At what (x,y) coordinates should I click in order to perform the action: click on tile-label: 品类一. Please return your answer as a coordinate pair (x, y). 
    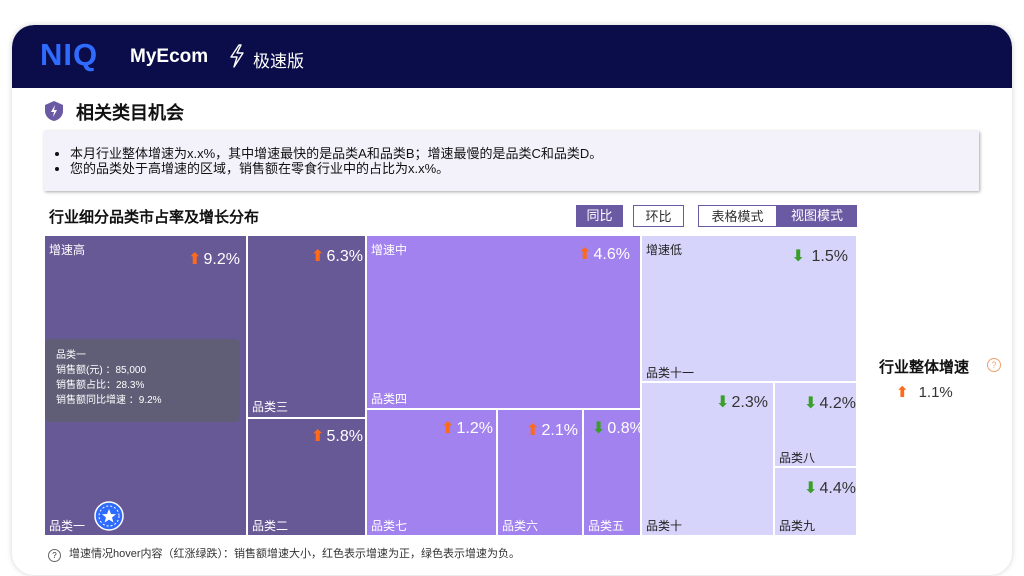
    Looking at the image, I should click on (67, 526).